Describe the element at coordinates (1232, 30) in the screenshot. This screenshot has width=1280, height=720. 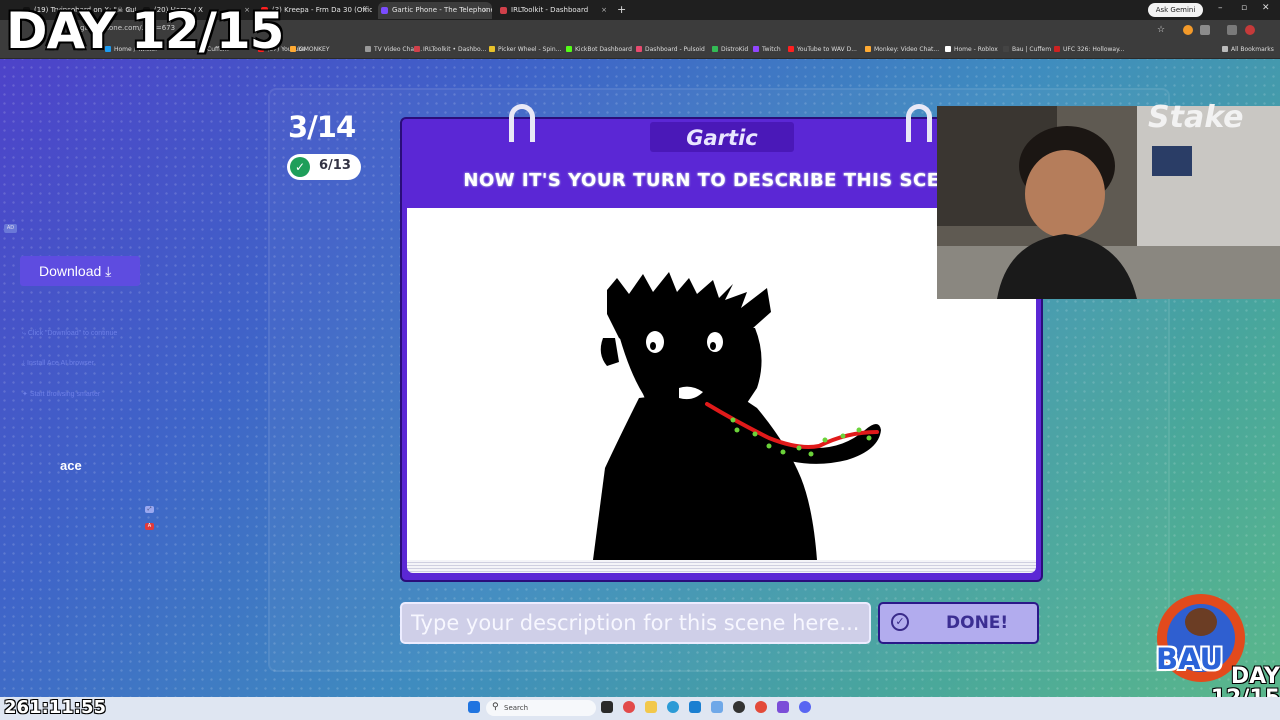
I see `downloads-icon` at that location.